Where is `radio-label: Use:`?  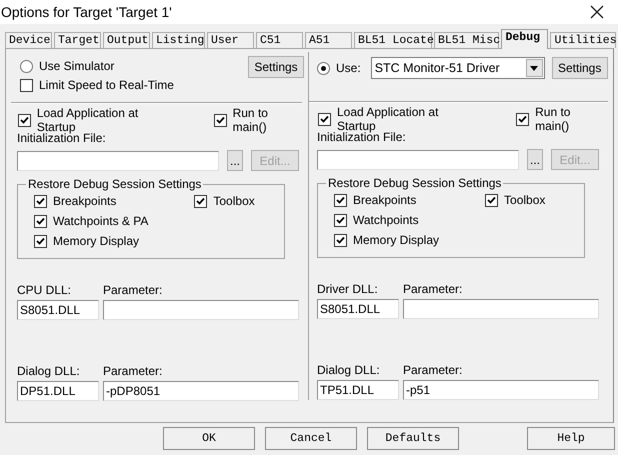 radio-label: Use: is located at coordinates (348, 68).